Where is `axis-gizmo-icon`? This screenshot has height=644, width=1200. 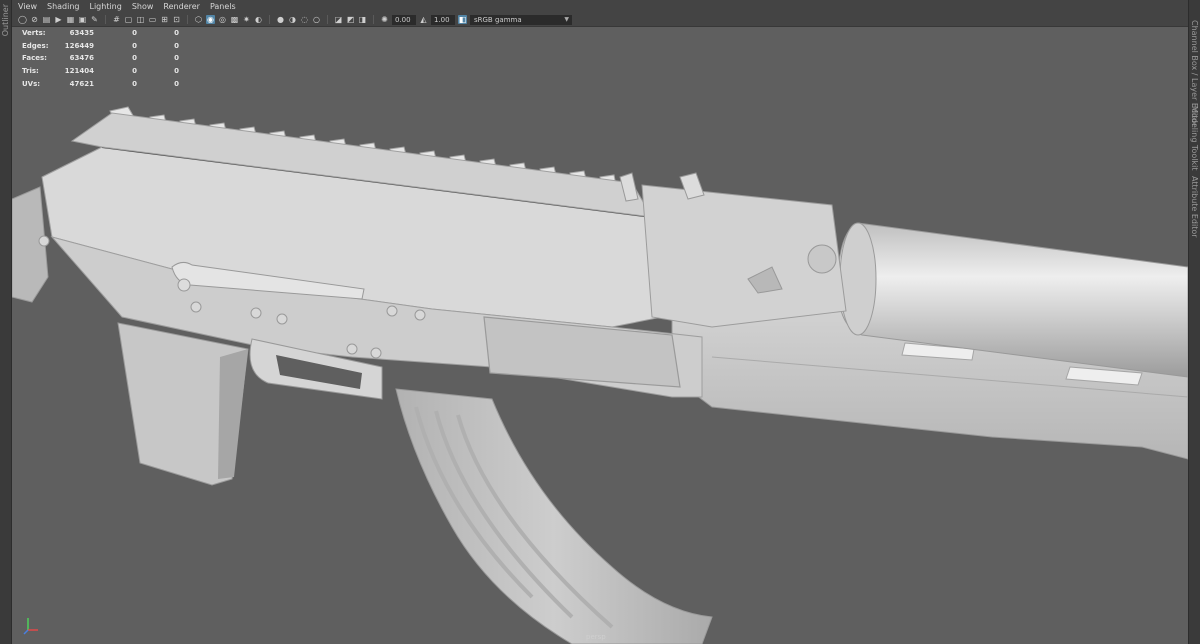
axis-gizmo-icon is located at coordinates (30, 626).